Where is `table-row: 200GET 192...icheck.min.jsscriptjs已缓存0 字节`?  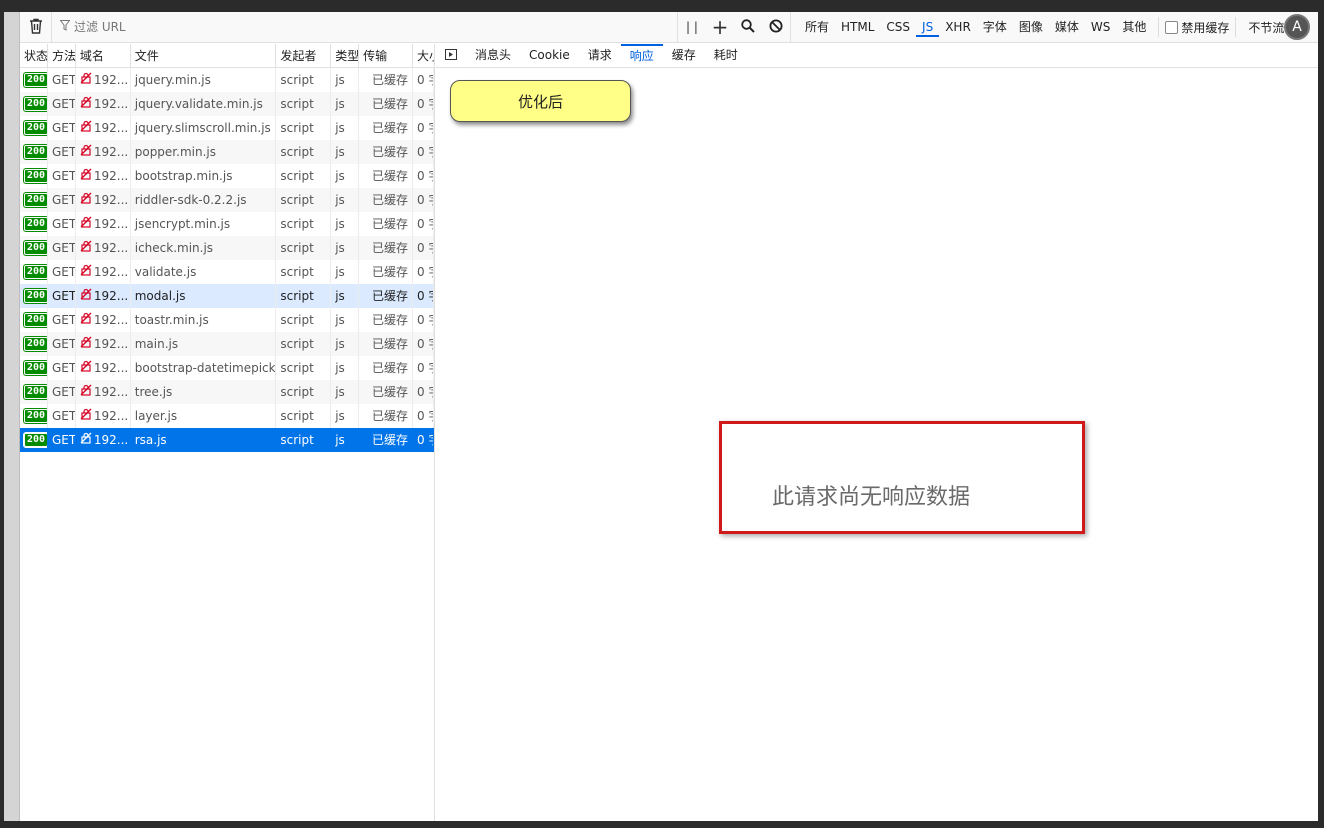
table-row: 200GET 192...icheck.min.jsscriptjs已缓存0 字节 is located at coordinates (227, 248).